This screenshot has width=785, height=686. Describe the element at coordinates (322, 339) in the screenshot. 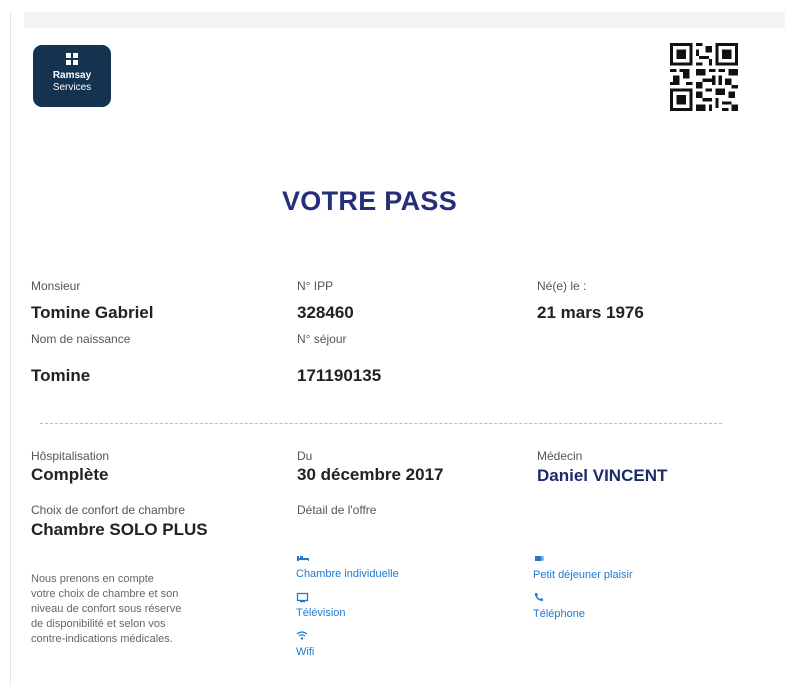

I see `stay-number-label: N° séjour` at that location.